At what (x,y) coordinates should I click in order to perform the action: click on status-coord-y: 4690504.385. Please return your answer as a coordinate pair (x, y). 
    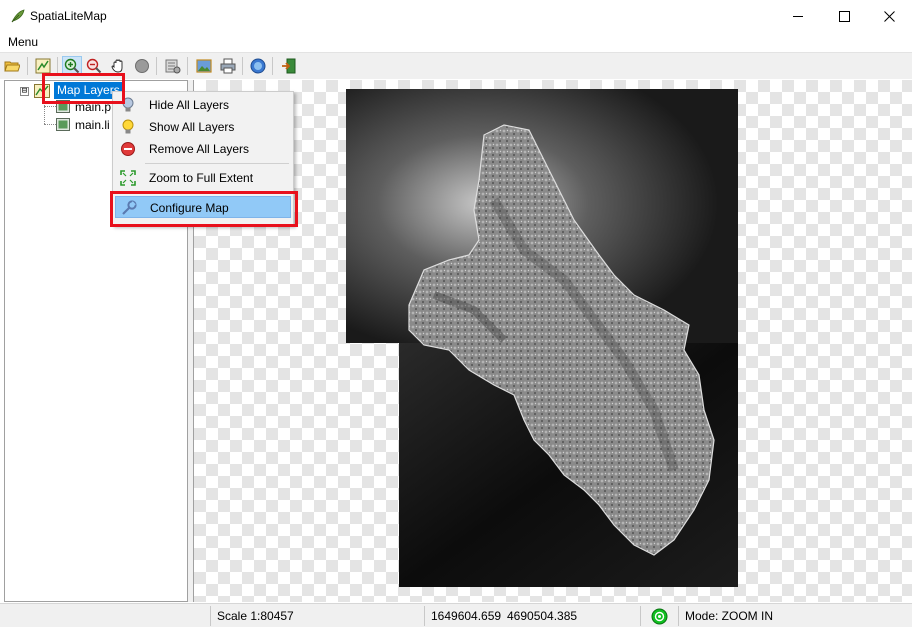
    Looking at the image, I should click on (542, 616).